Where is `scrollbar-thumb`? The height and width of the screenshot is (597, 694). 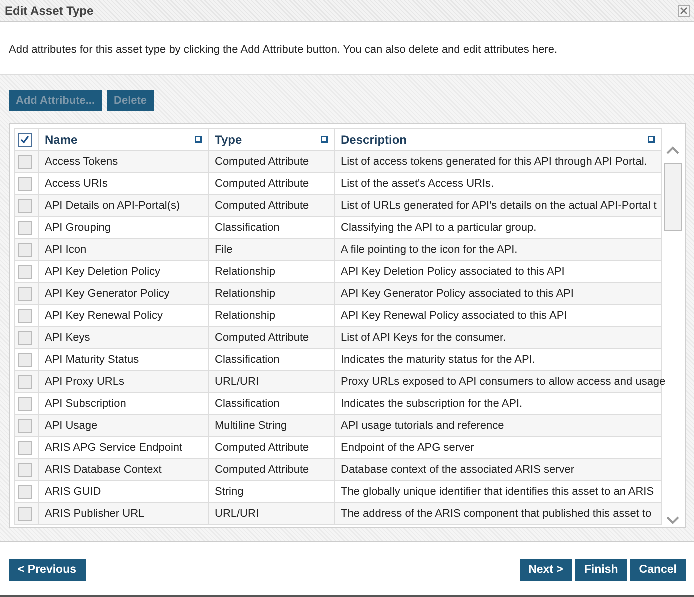
scrollbar-thumb is located at coordinates (673, 197).